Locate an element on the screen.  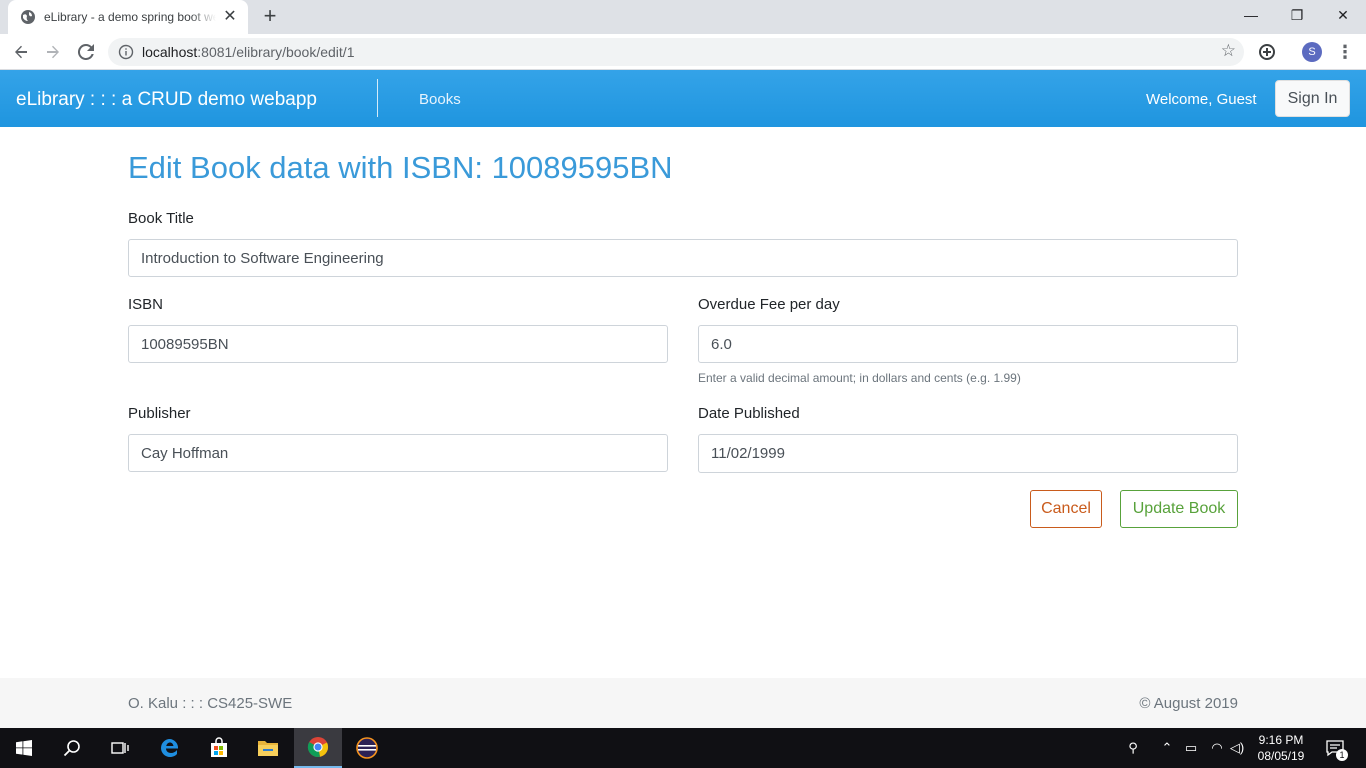
browser-menu-icon: ⋮ is located at coordinates (1345, 52).